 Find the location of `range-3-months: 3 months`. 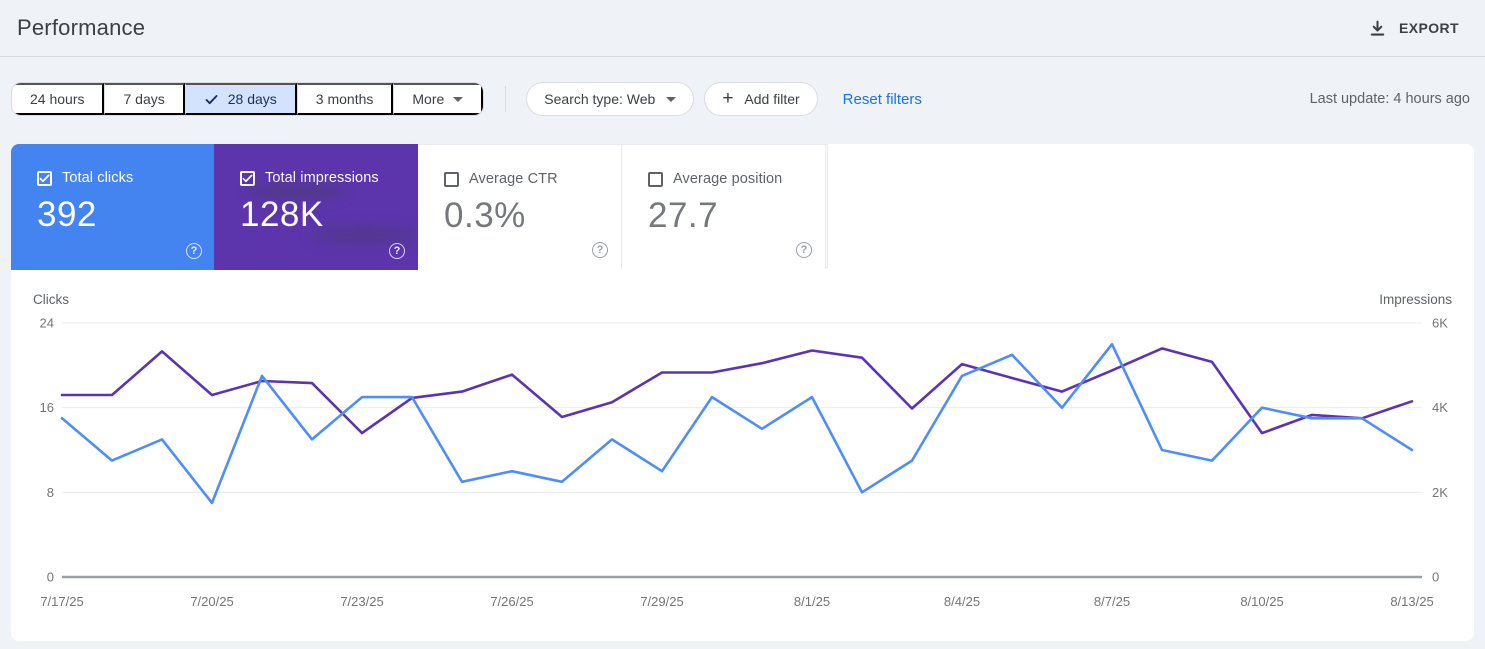

range-3-months: 3 months is located at coordinates (345, 99).